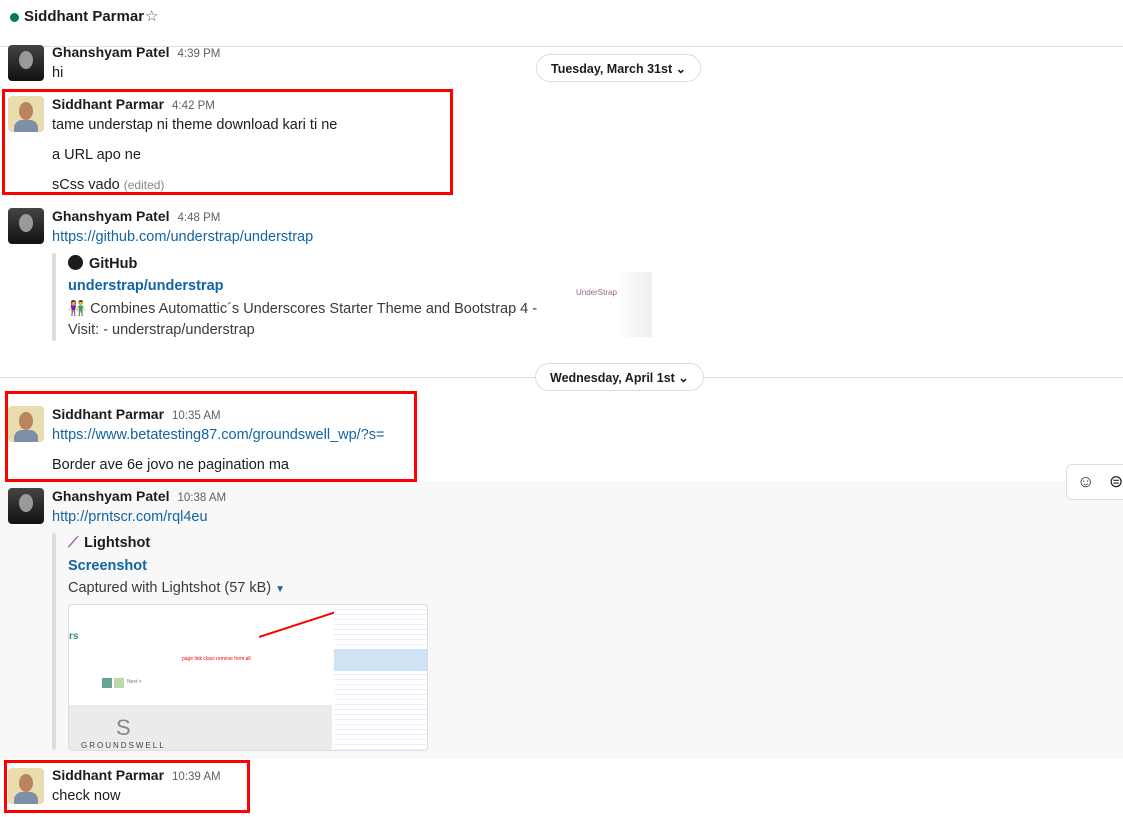 This screenshot has height=817, width=1123. What do you see at coordinates (117, 543) in the screenshot?
I see `service-name: Lightshot` at bounding box center [117, 543].